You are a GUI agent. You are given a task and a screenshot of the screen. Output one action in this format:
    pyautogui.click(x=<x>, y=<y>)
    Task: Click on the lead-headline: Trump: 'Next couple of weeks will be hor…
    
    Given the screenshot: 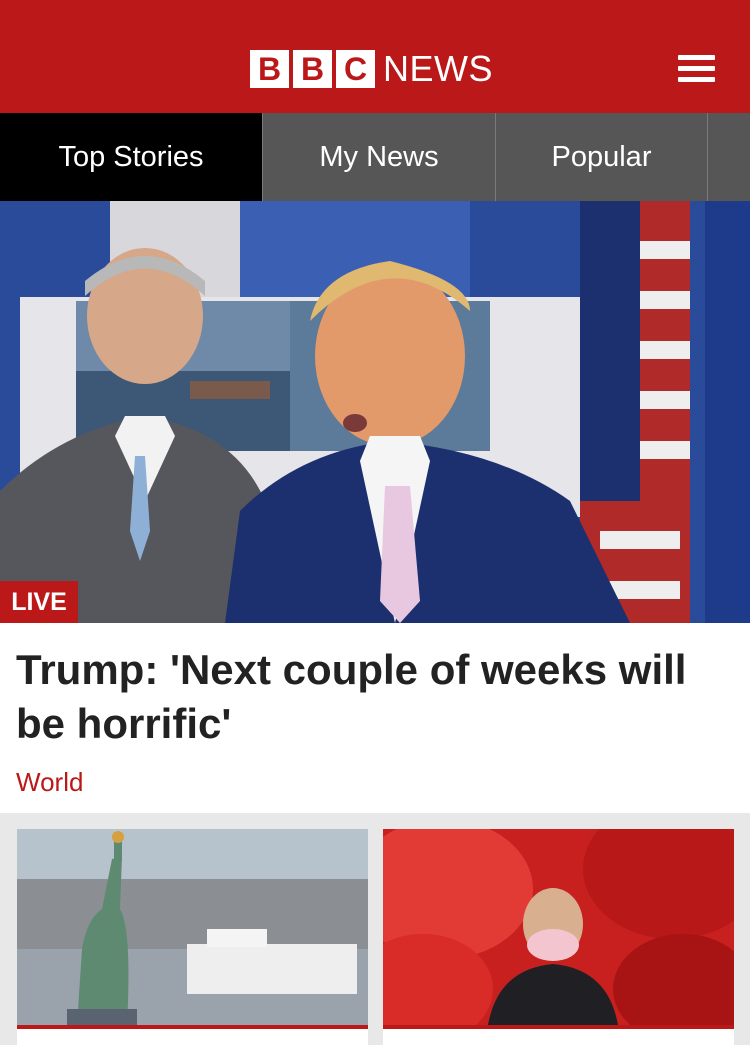 What is the action you would take?
    pyautogui.click(x=366, y=697)
    